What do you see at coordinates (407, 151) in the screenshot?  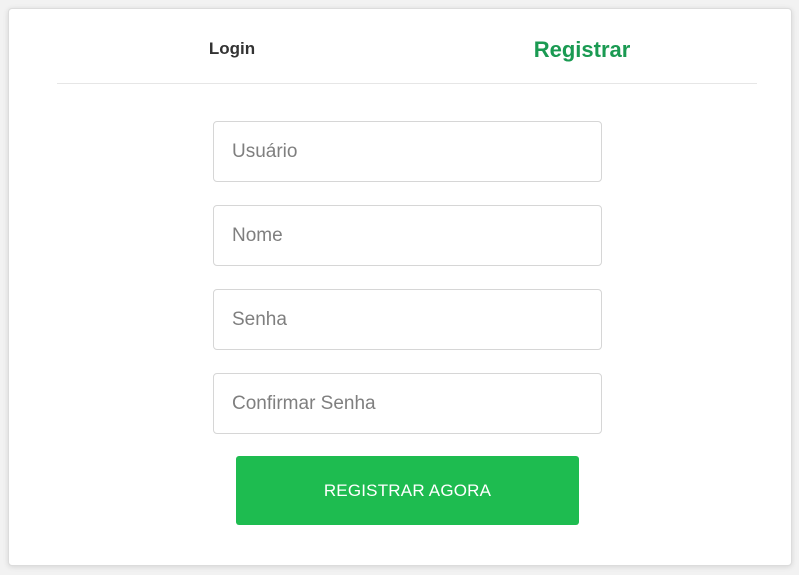 I see `username-input` at bounding box center [407, 151].